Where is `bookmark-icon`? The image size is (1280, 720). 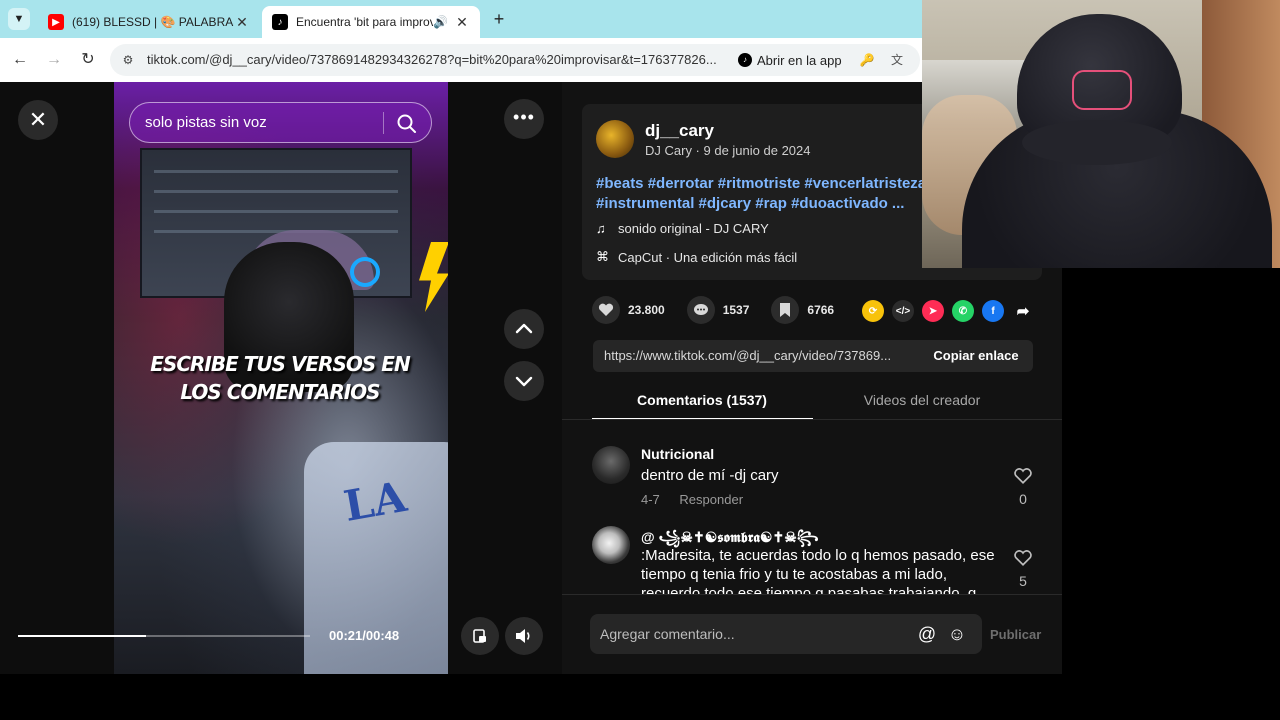
bookmark-icon is located at coordinates (785, 310).